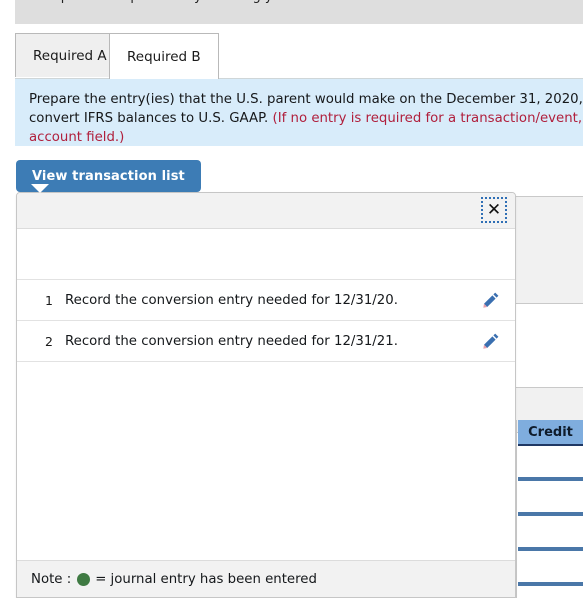 The width and height of the screenshot is (583, 598). What do you see at coordinates (151, 118) in the screenshot?
I see `instruction-line-2-plain: convert IFRS balances to U.S. GAAP.` at bounding box center [151, 118].